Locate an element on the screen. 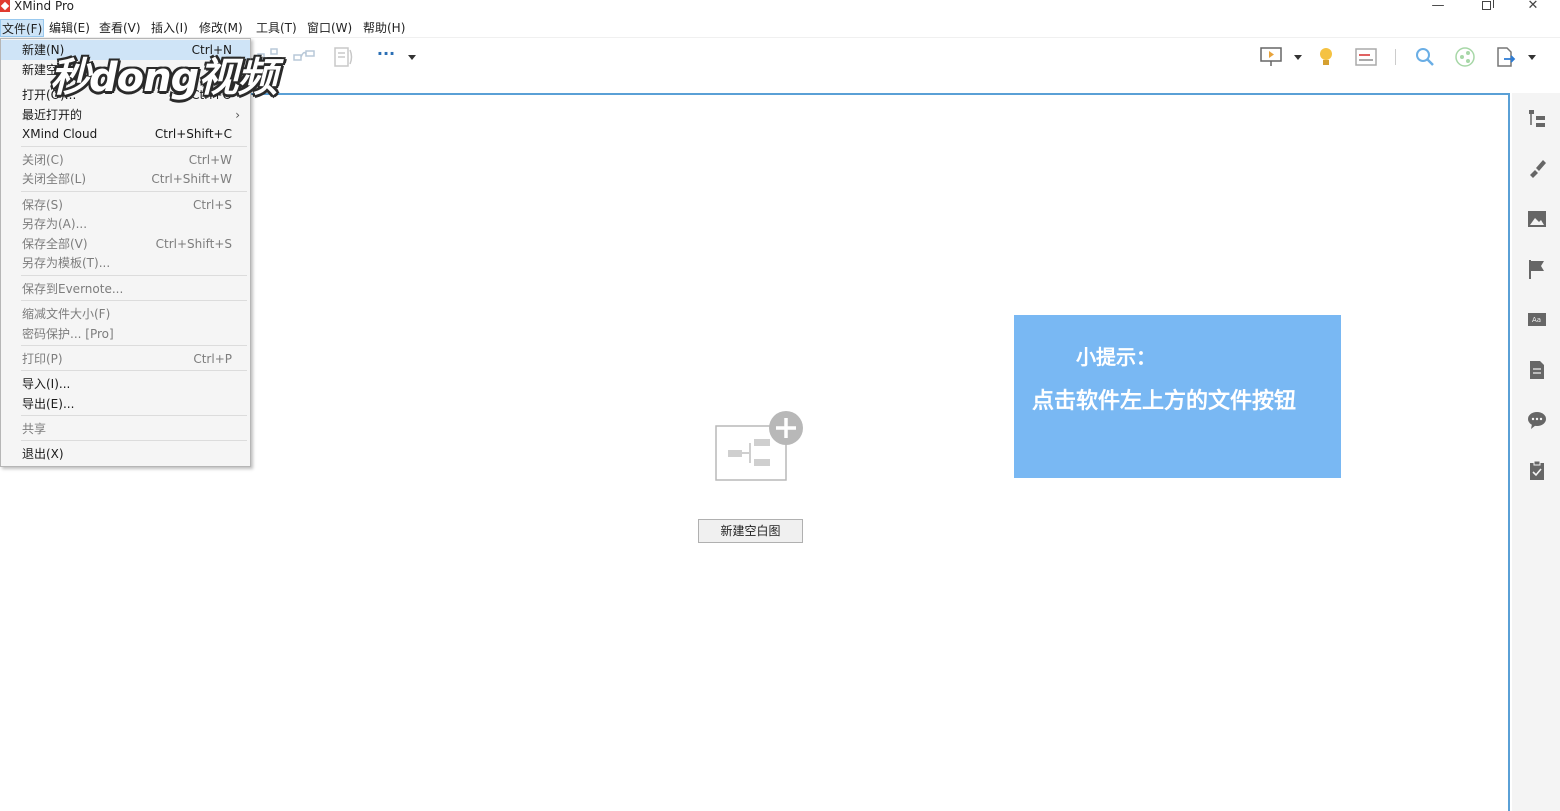 This screenshot has width=1560, height=811. menu-tools: 工具(T) is located at coordinates (276, 28).